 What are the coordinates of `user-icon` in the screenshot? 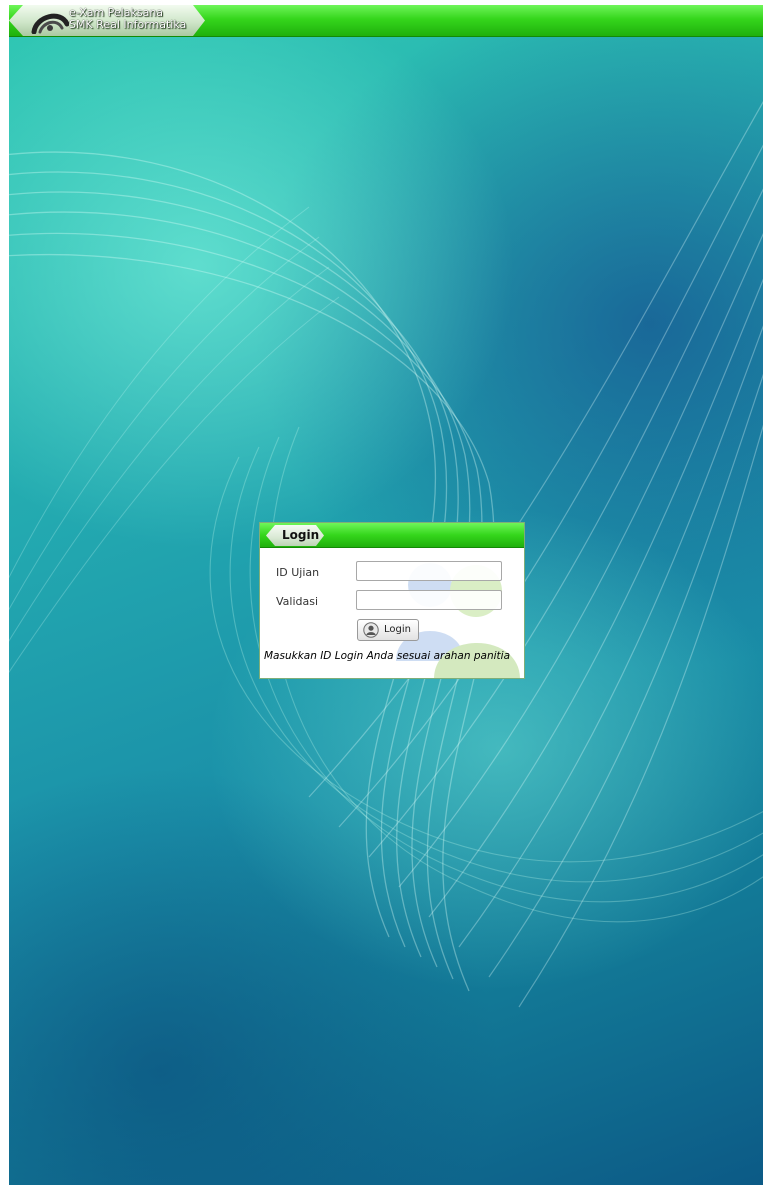 It's located at (371, 630).